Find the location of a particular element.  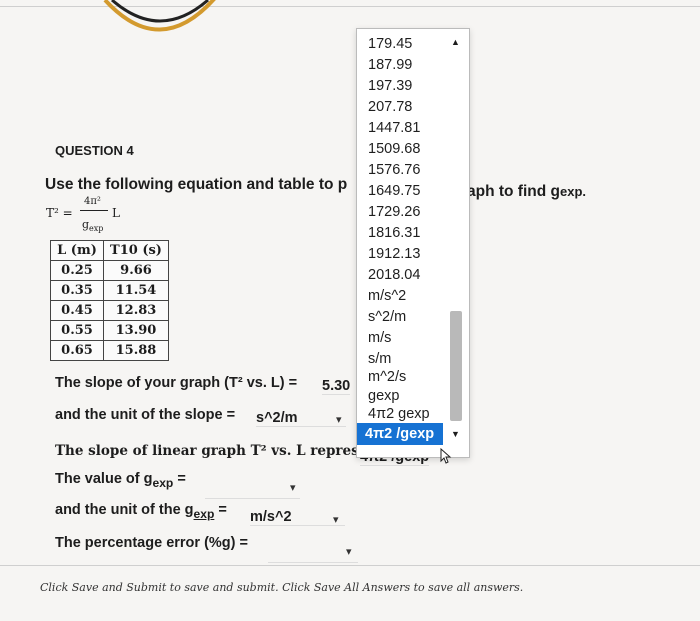

dropdown-selected-option: 4π2 /gexp is located at coordinates (400, 434).